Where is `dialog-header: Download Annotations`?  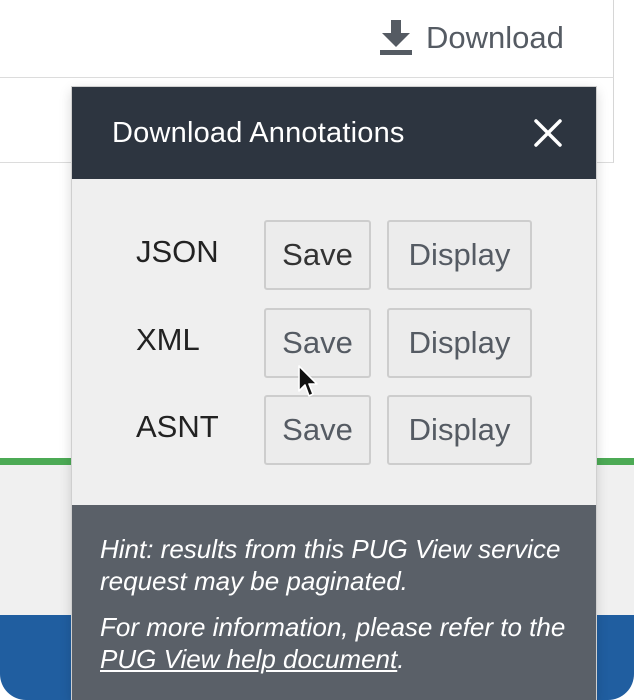 dialog-header: Download Annotations is located at coordinates (334, 133).